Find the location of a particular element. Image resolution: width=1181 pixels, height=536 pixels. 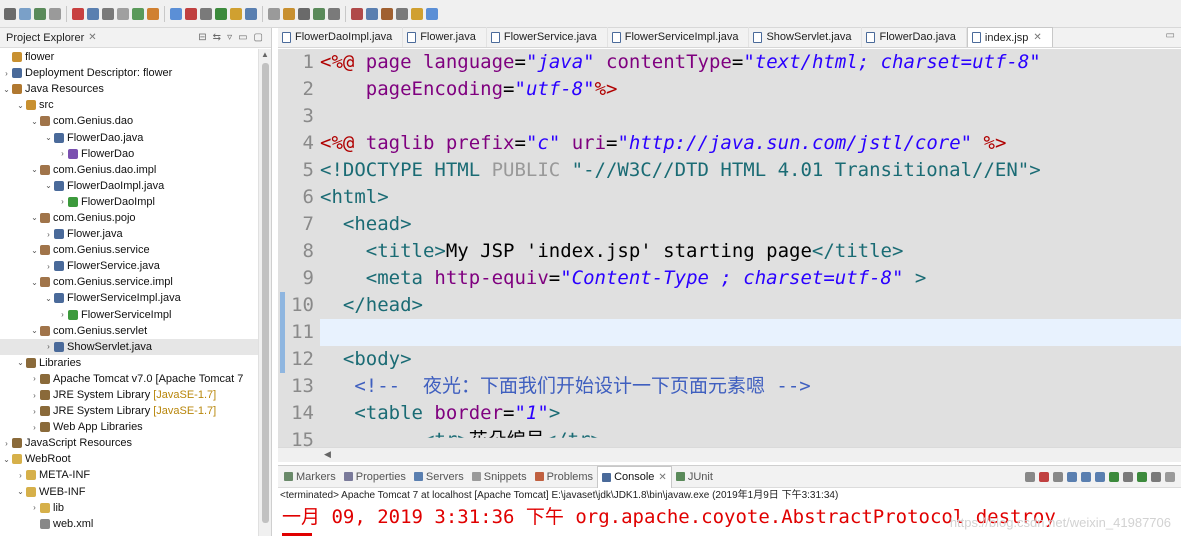

tree-item: ⌄ Java Resources is located at coordinates (129, 89).